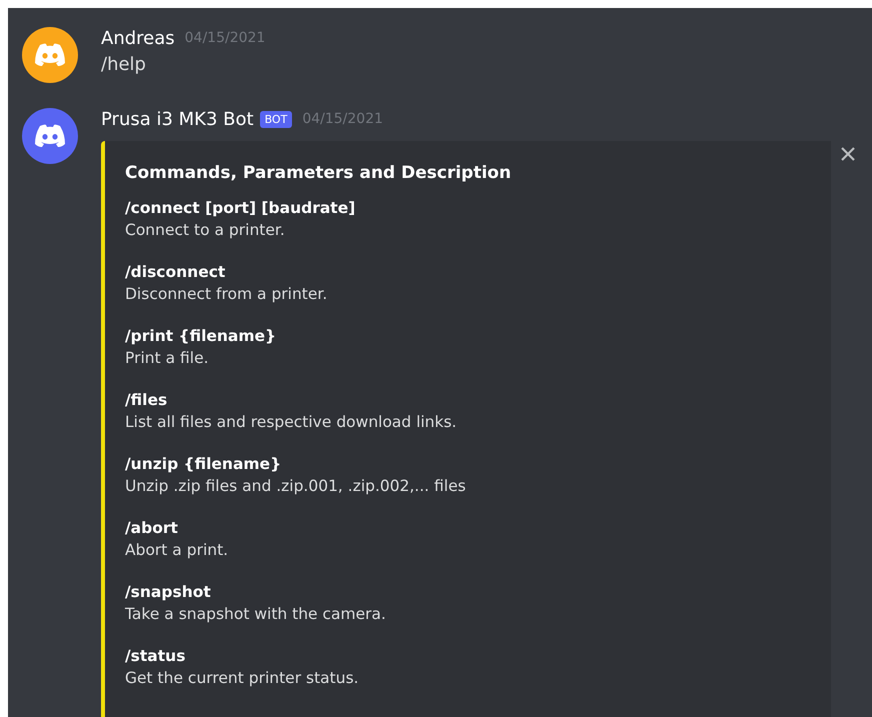 Image resolution: width=872 pixels, height=717 pixels. I want to click on command-name: /connect [port] [baudrate], so click(240, 208).